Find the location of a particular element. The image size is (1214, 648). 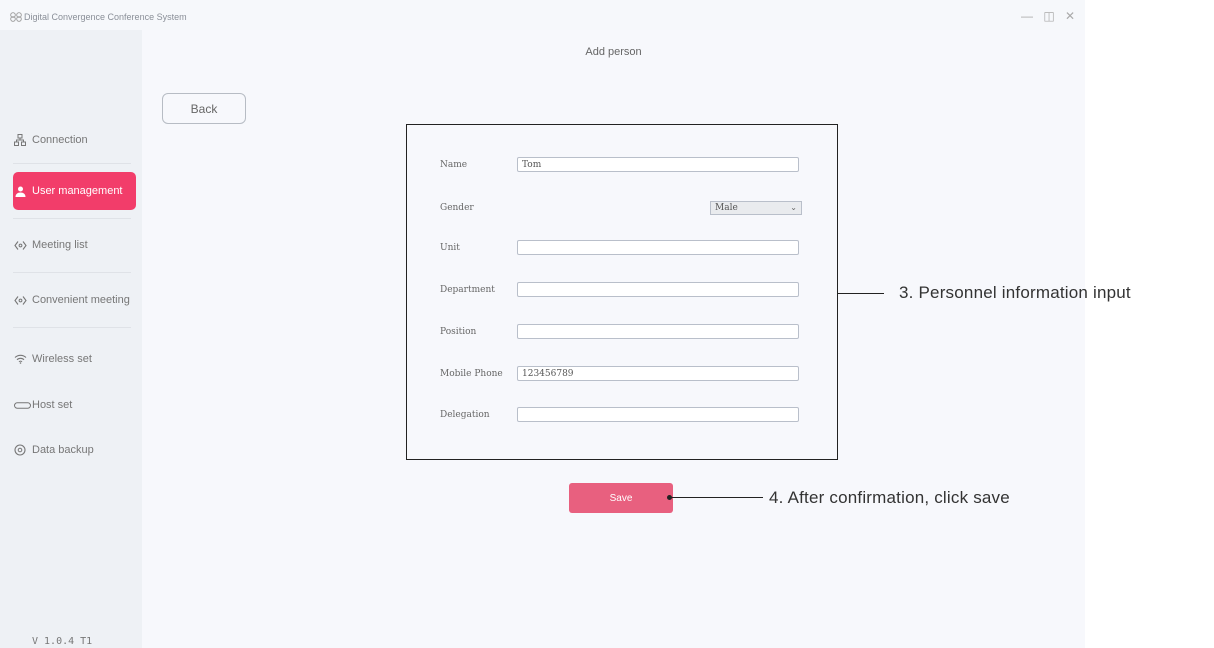

wifi-icon is located at coordinates (20, 359).